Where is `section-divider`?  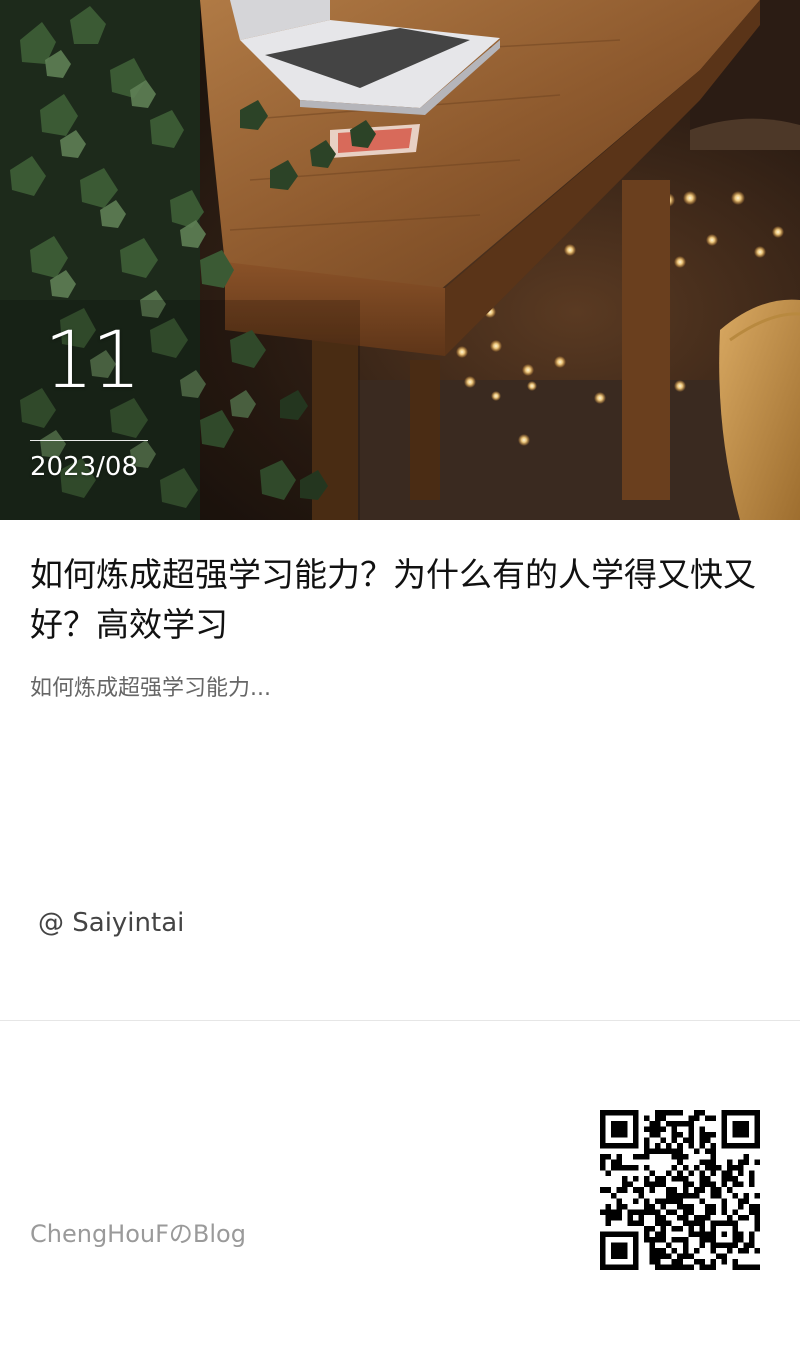
section-divider is located at coordinates (400, 1020).